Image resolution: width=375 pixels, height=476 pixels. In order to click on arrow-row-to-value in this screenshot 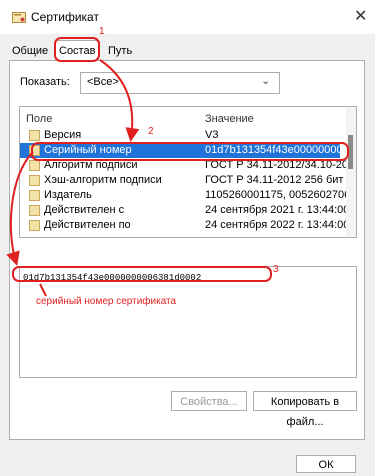, I will do `click(20, 208)`.